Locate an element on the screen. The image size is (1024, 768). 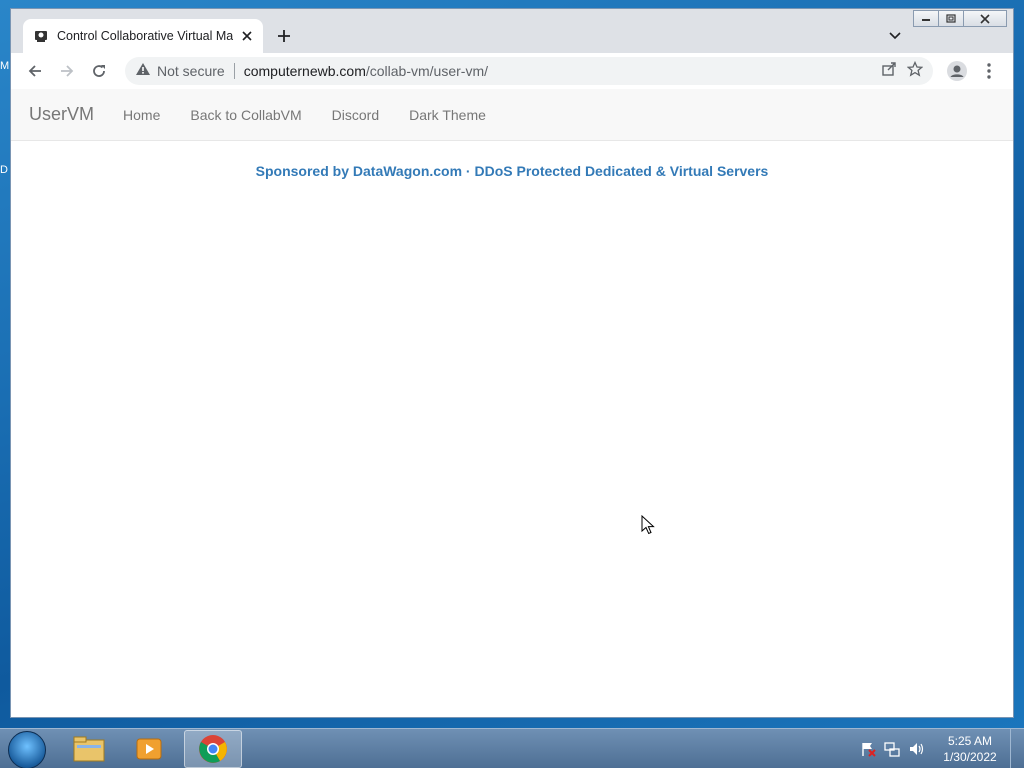
tab-strip: Control Collaborative Virtual Machines is located at coordinates (512, 31).